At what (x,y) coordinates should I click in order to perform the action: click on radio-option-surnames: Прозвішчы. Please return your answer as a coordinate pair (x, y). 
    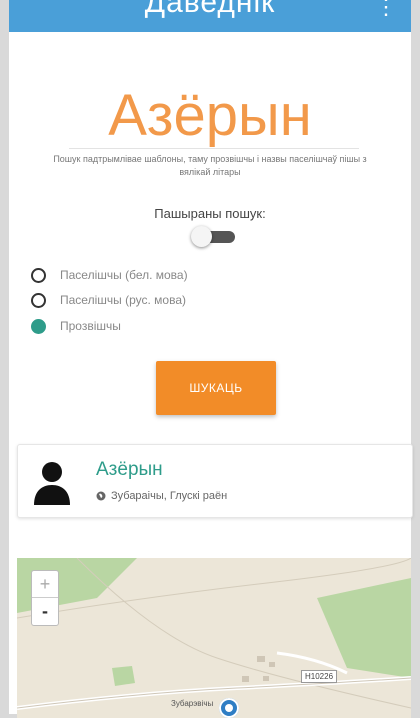
    Looking at the image, I should click on (76, 326).